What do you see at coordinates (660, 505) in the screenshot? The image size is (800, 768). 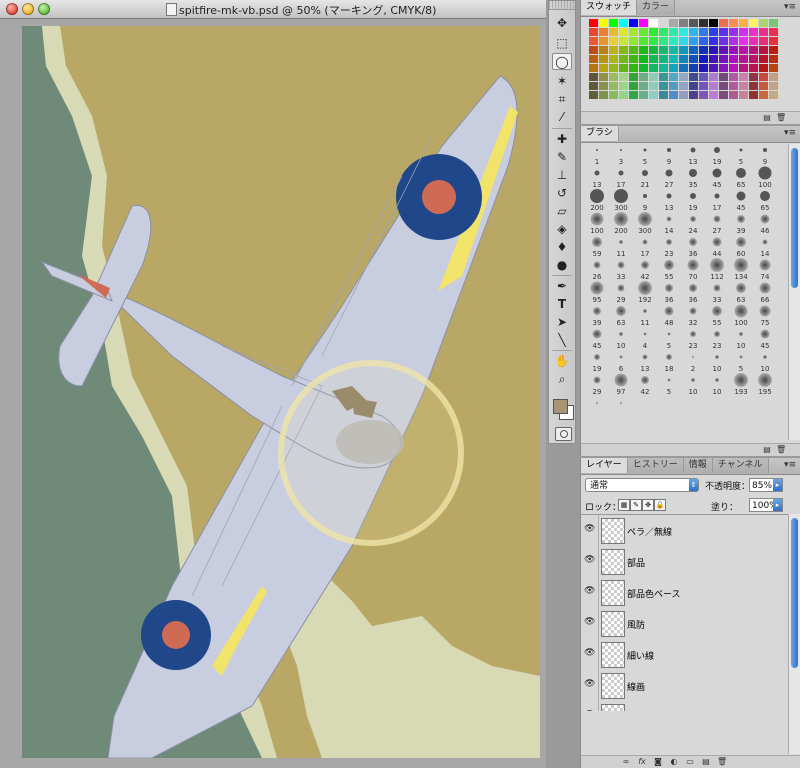 I see `lock-all-icon: 🔒` at bounding box center [660, 505].